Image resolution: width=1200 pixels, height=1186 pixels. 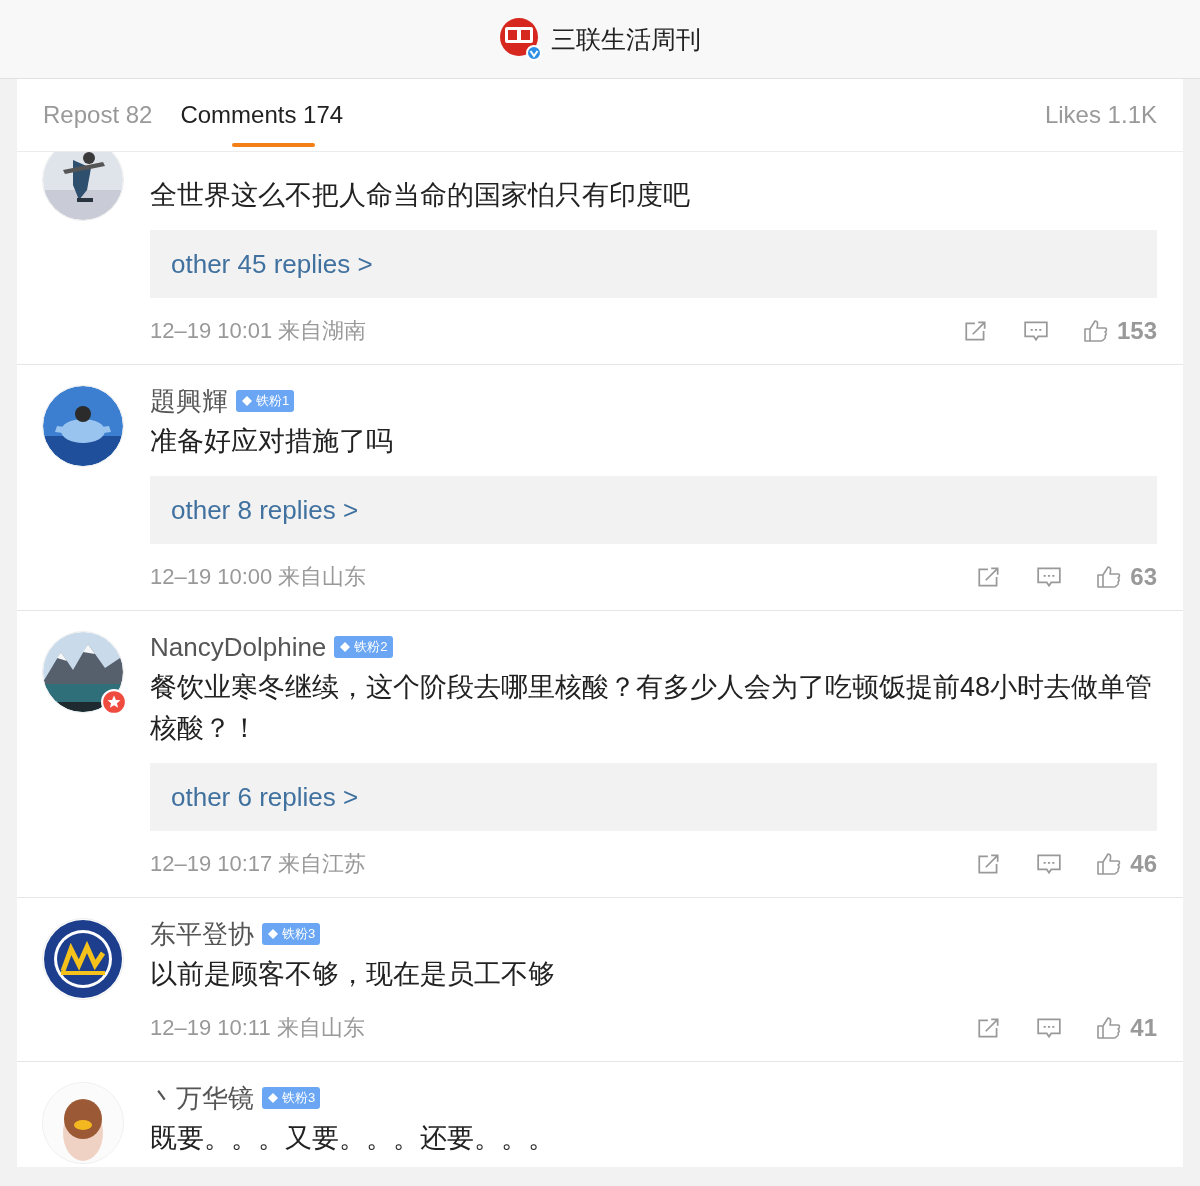 I want to click on comment-time: 12–19 10:00 来自山东, so click(x=258, y=577).